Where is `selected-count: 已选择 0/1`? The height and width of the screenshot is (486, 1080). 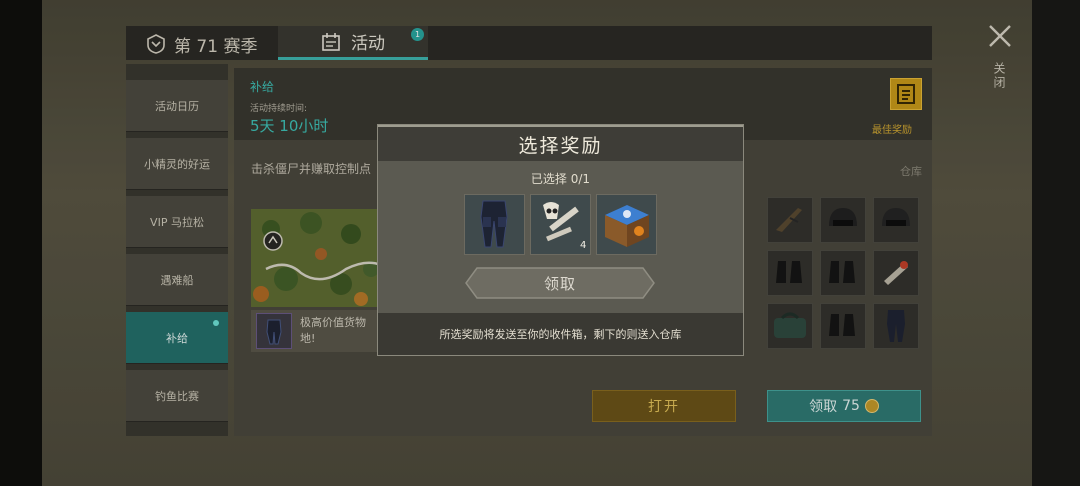 selected-count: 已选择 0/1 is located at coordinates (560, 179).